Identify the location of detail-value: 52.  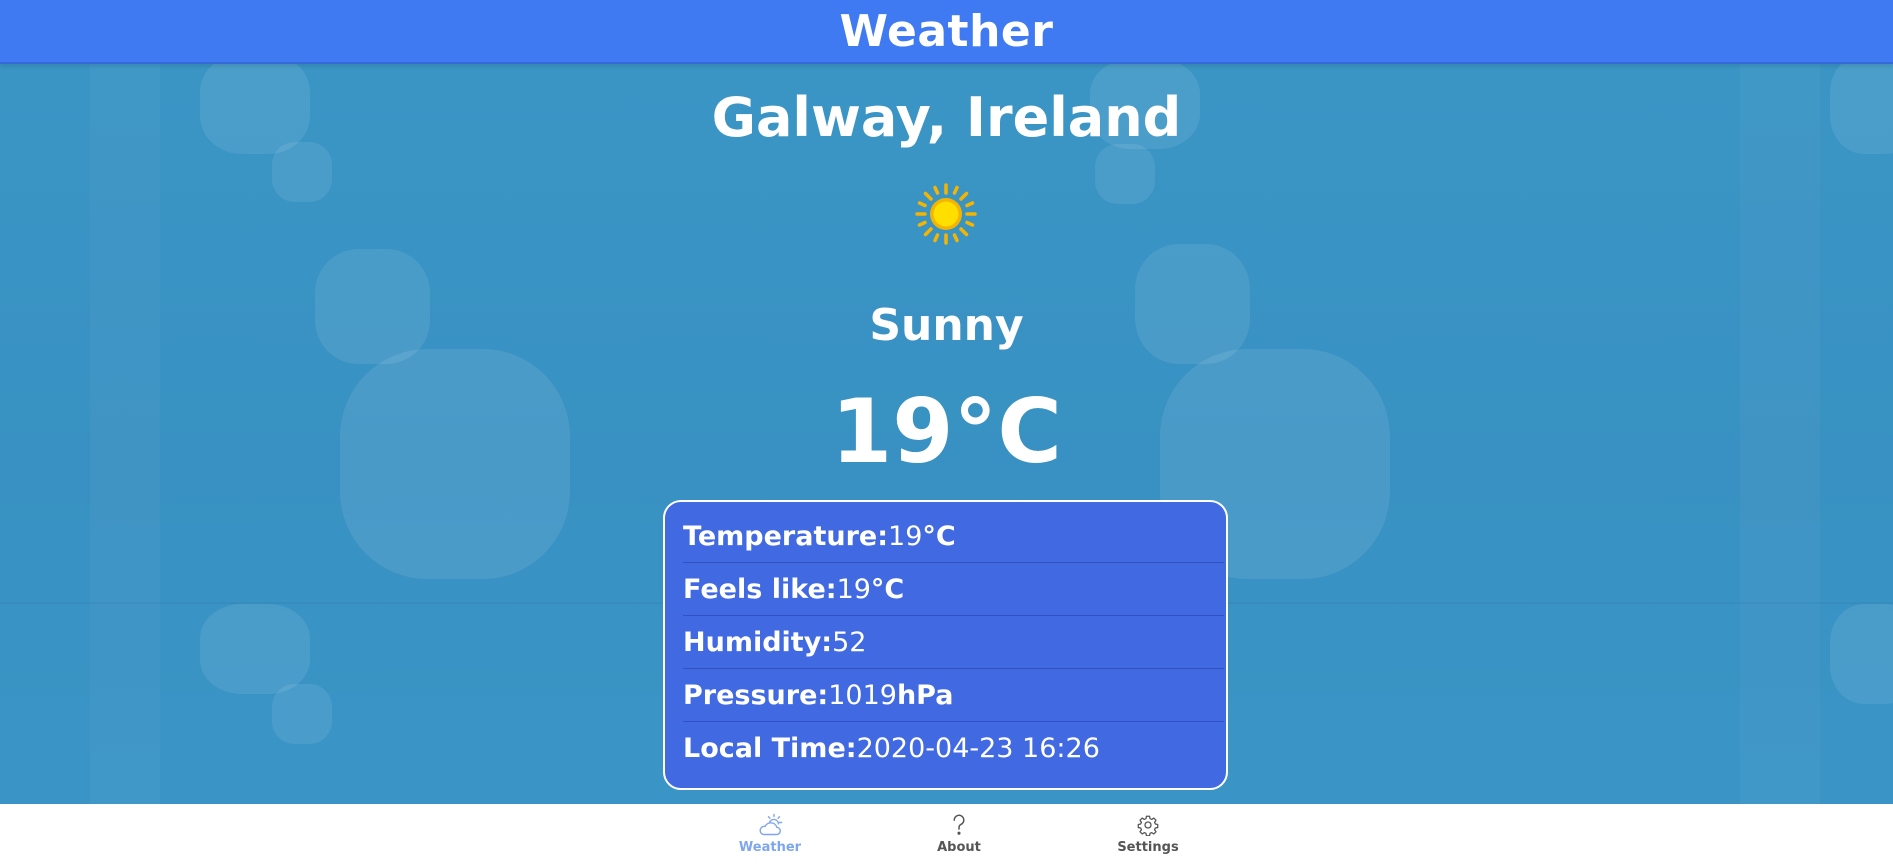
(849, 642).